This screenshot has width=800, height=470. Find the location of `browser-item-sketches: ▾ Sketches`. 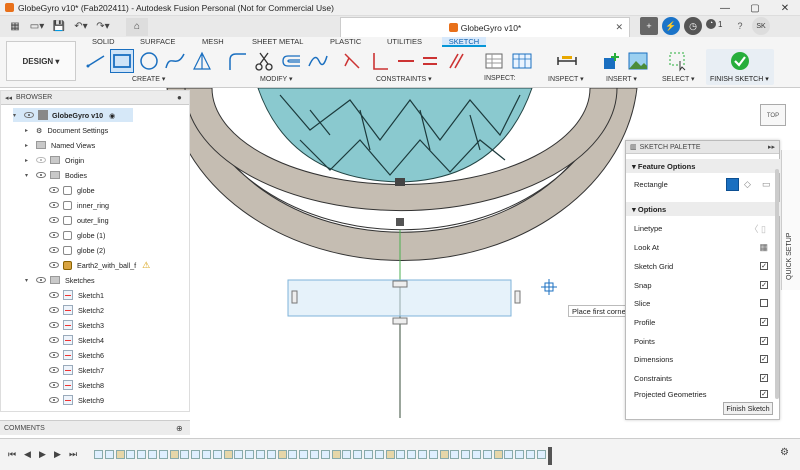

browser-item-sketches: ▾ Sketches is located at coordinates (60, 280).